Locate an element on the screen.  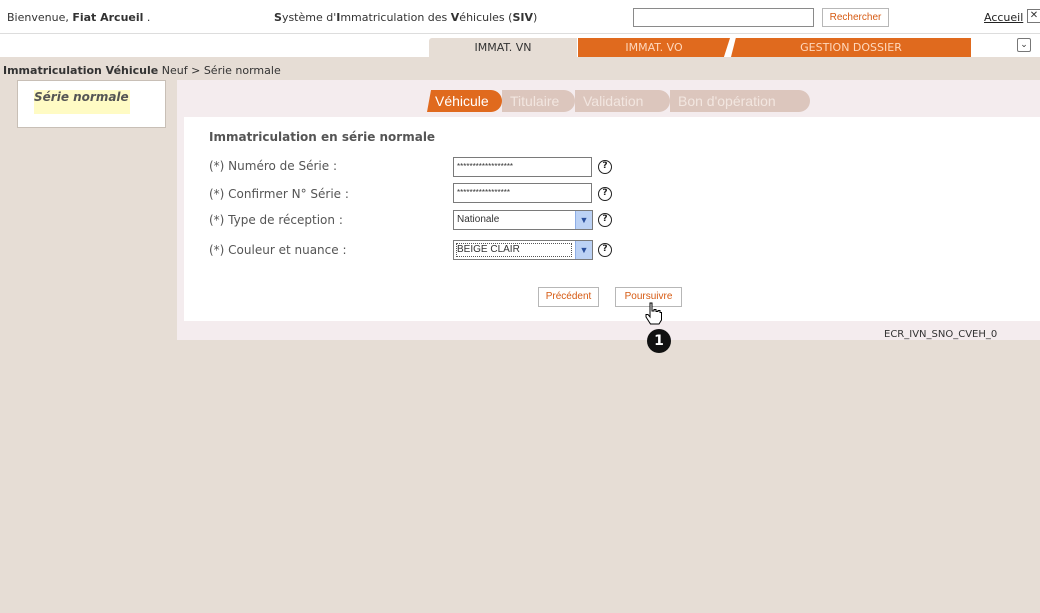
user-name: Fiat Arcueil is located at coordinates (108, 17).